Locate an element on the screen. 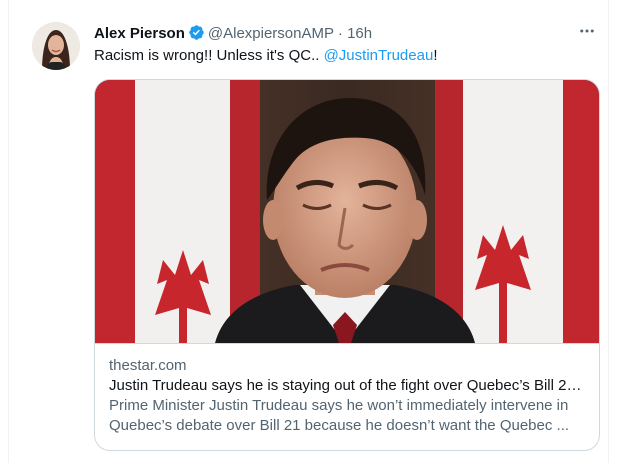 Image resolution: width=635 pixels, height=463 pixels. avatar-image is located at coordinates (56, 46).